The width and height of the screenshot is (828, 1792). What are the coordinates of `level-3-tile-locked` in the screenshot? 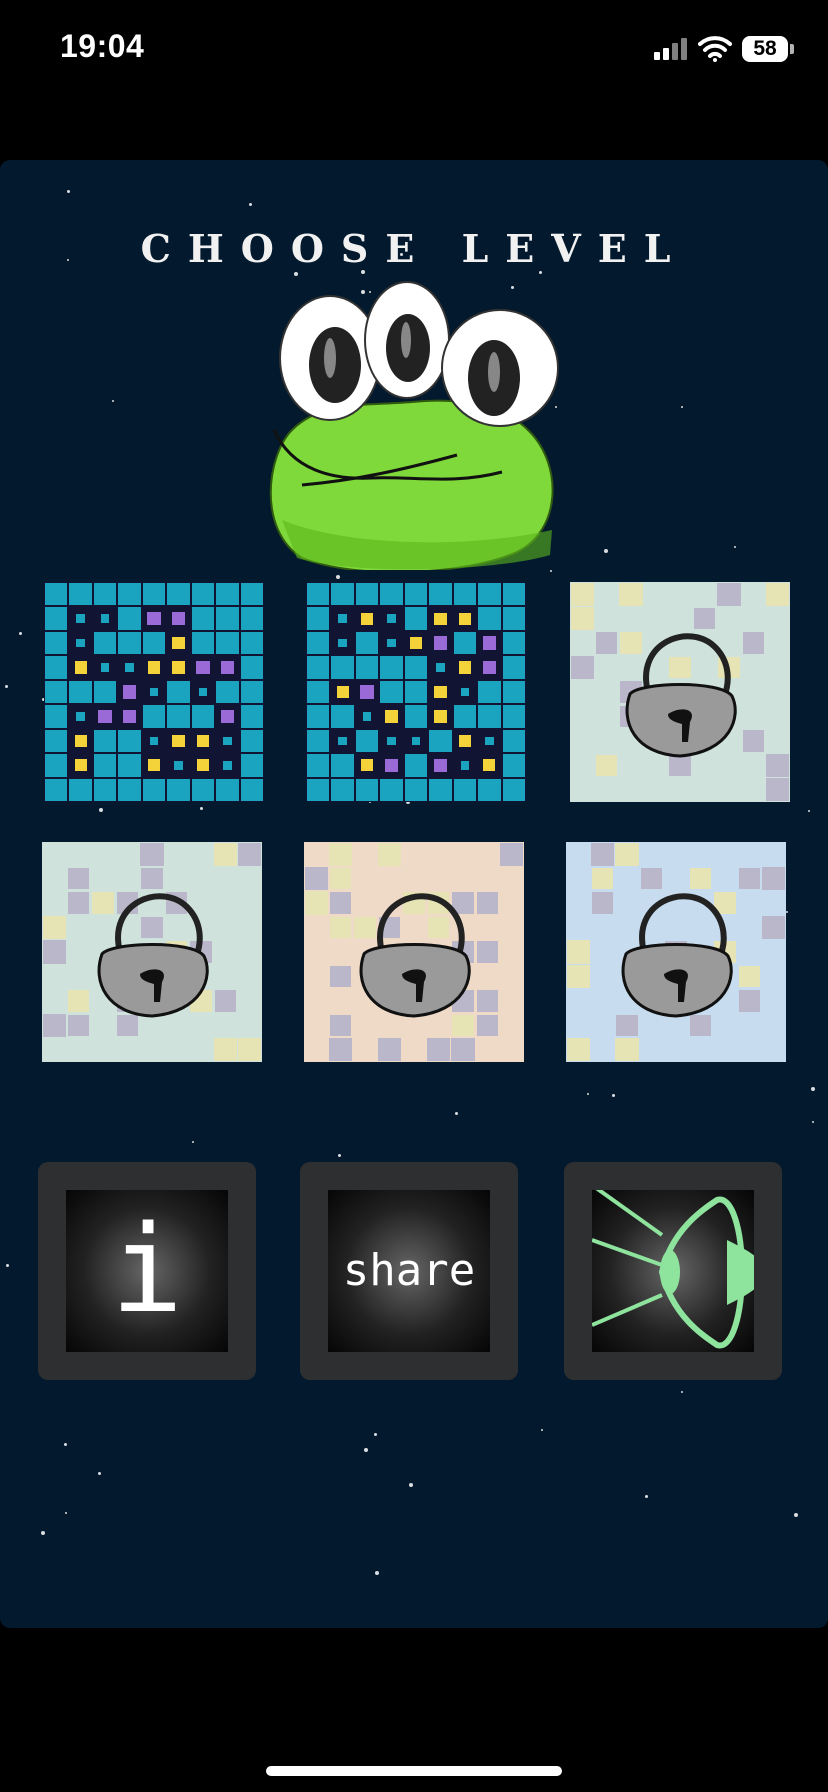 It's located at (680, 692).